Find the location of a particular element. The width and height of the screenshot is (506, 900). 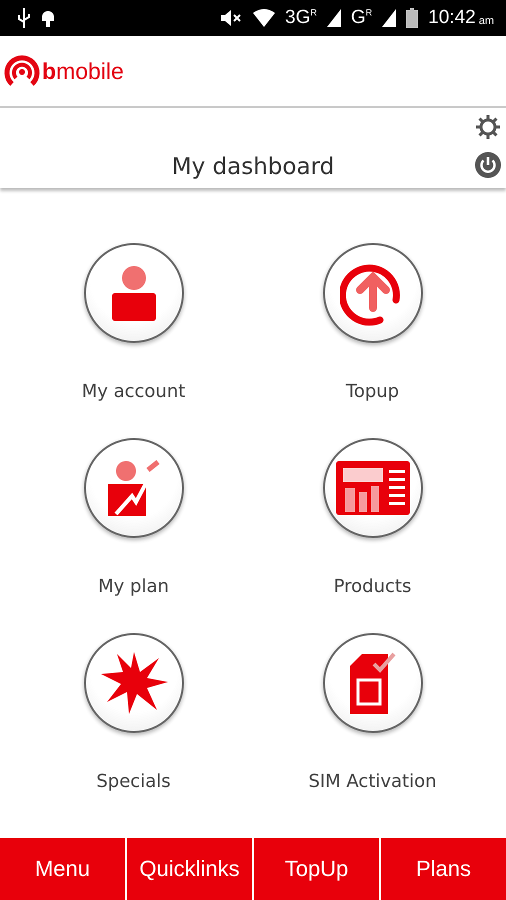

network-label: 3G$^{R}$ is located at coordinates (301, 18).